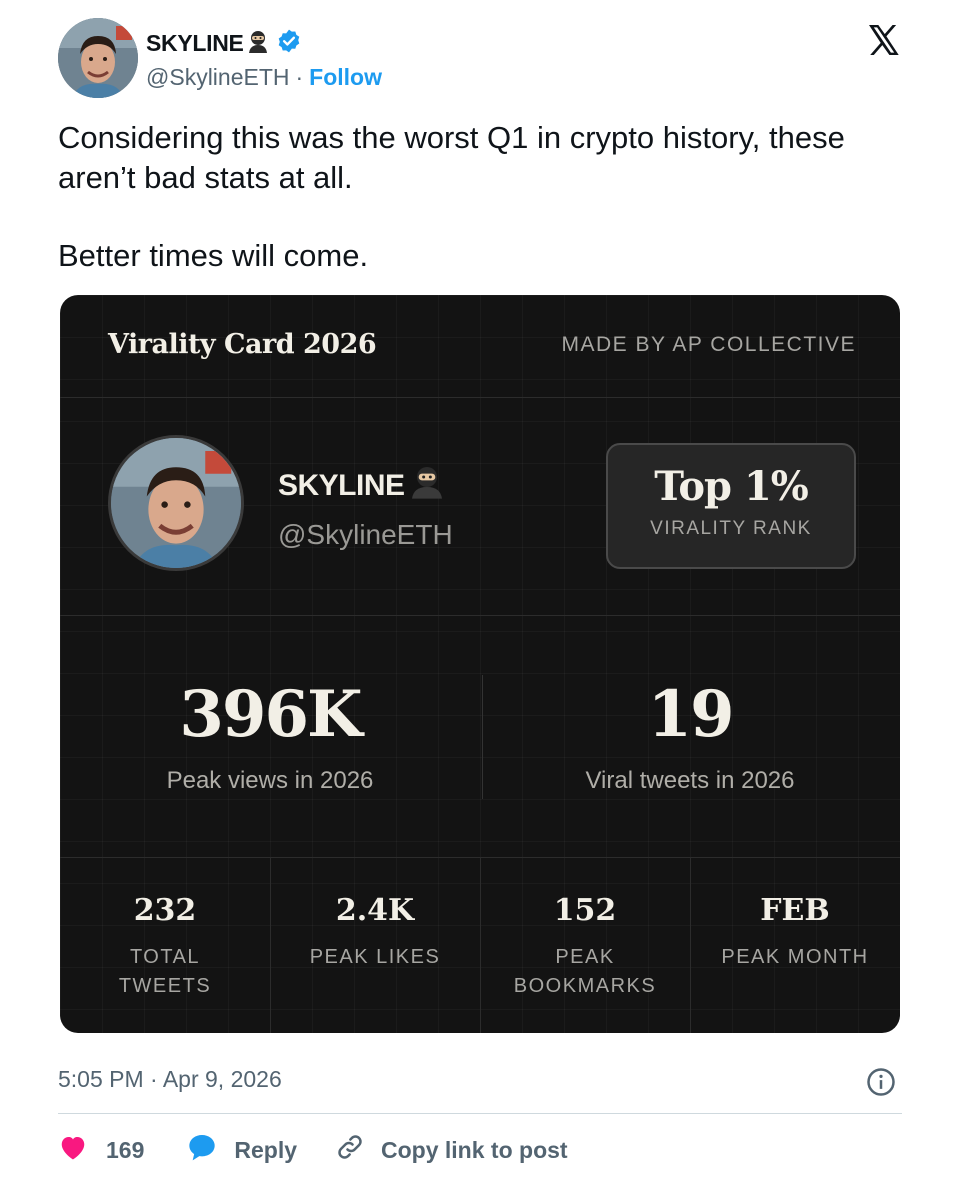 Image resolution: width=960 pixels, height=1200 pixels. What do you see at coordinates (474, 1149) in the screenshot?
I see `copy-link-label: Copy link to post` at bounding box center [474, 1149].